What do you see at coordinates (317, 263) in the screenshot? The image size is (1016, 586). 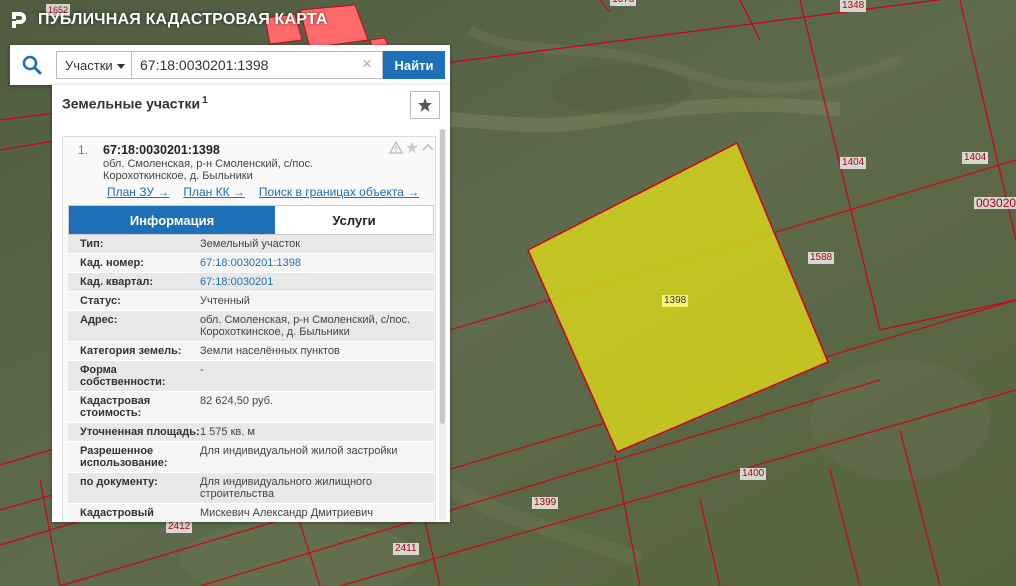 I see `cadastral-number-link: 67:18:0030201:1398` at bounding box center [317, 263].